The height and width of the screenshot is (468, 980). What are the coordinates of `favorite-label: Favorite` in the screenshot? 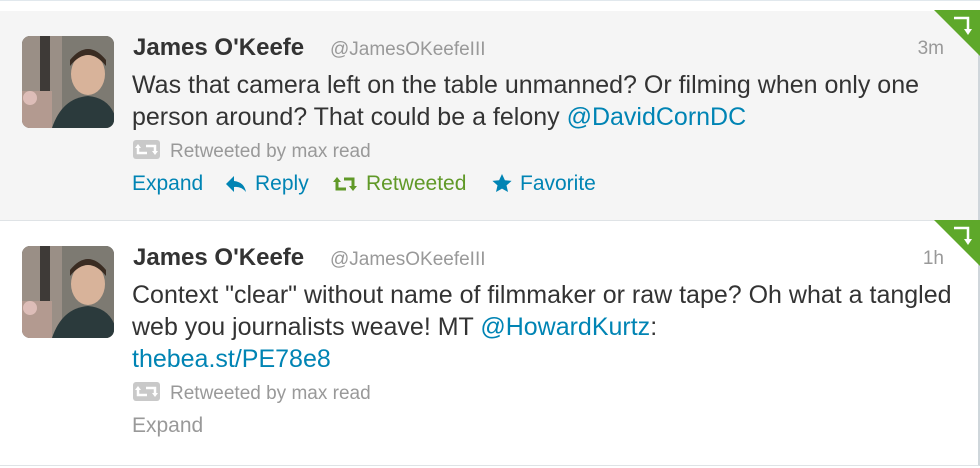 It's located at (558, 183).